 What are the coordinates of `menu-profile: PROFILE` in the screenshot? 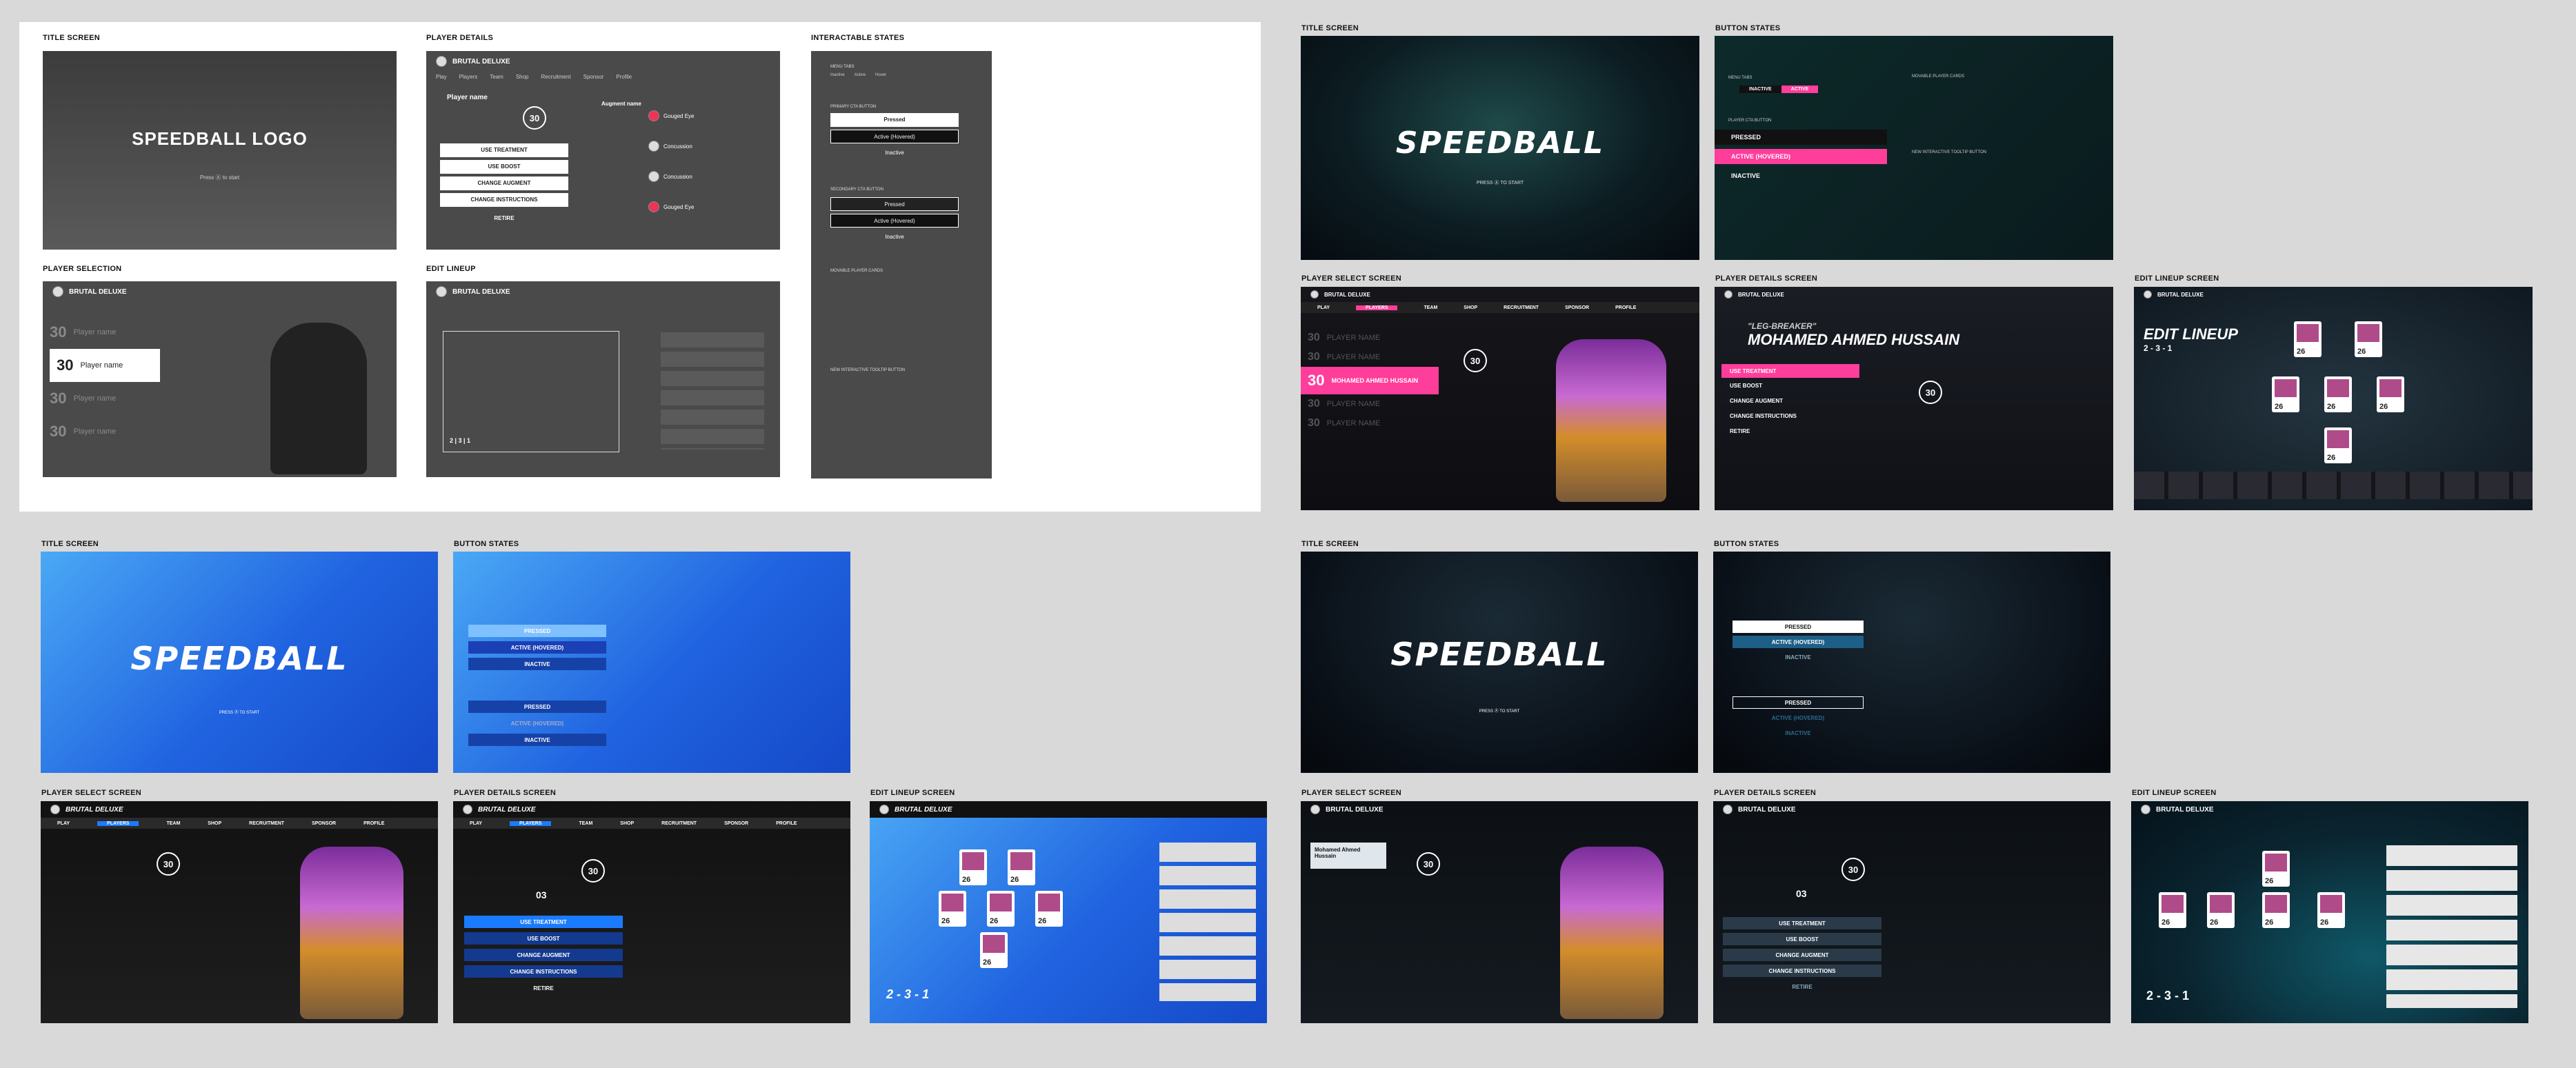 It's located at (1625, 307).